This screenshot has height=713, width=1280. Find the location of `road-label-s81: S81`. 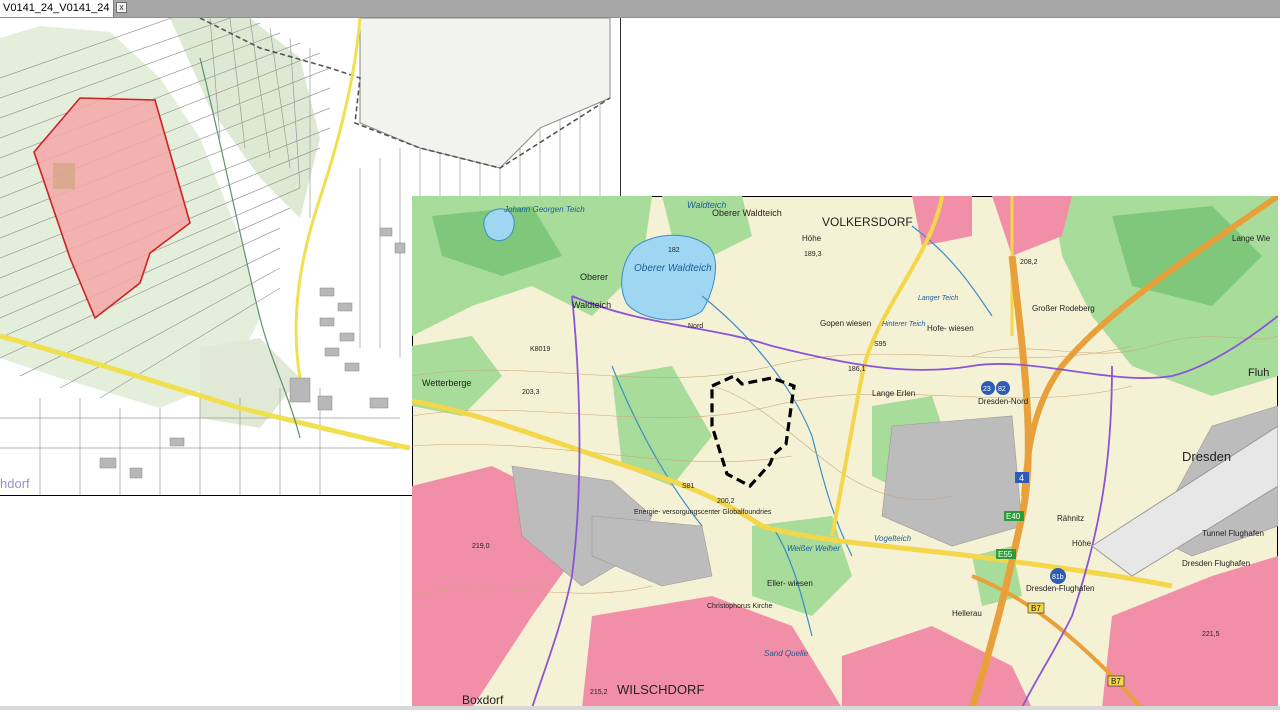

road-label-s81: S81 is located at coordinates (688, 486).